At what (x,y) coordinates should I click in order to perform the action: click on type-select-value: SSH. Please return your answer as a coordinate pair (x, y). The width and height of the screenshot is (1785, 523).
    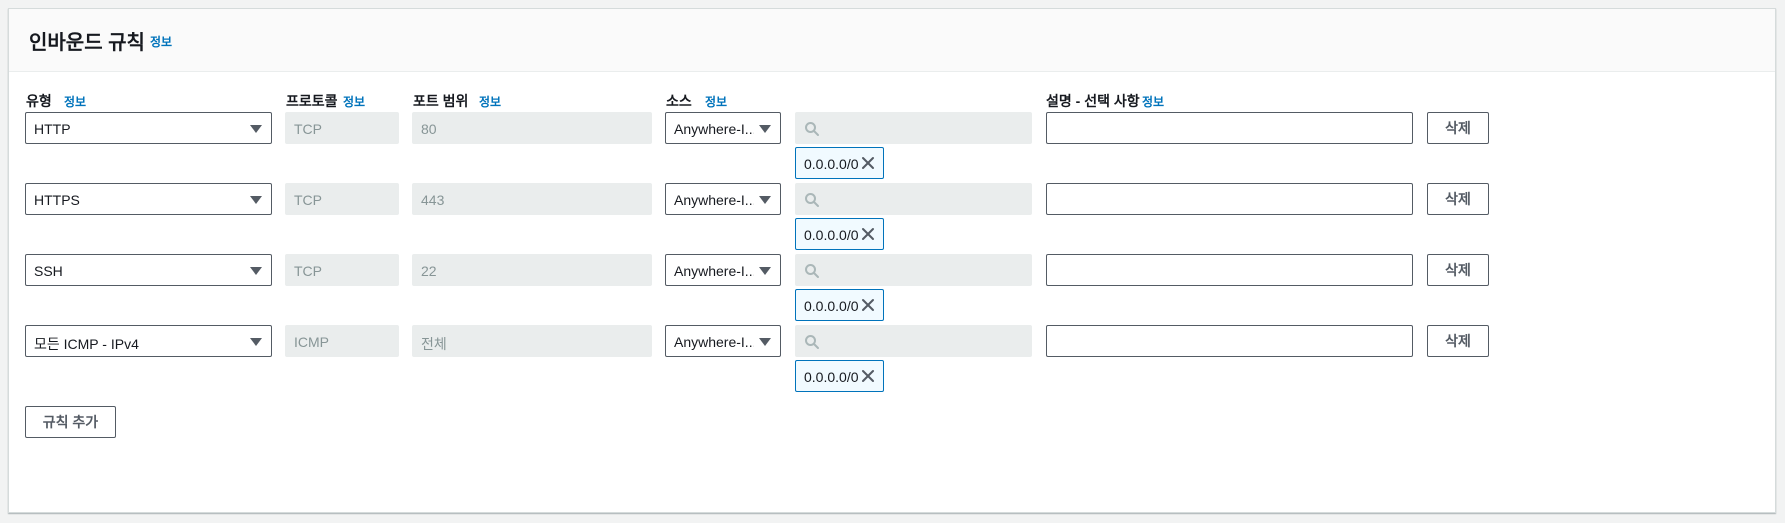
    Looking at the image, I should click on (48, 271).